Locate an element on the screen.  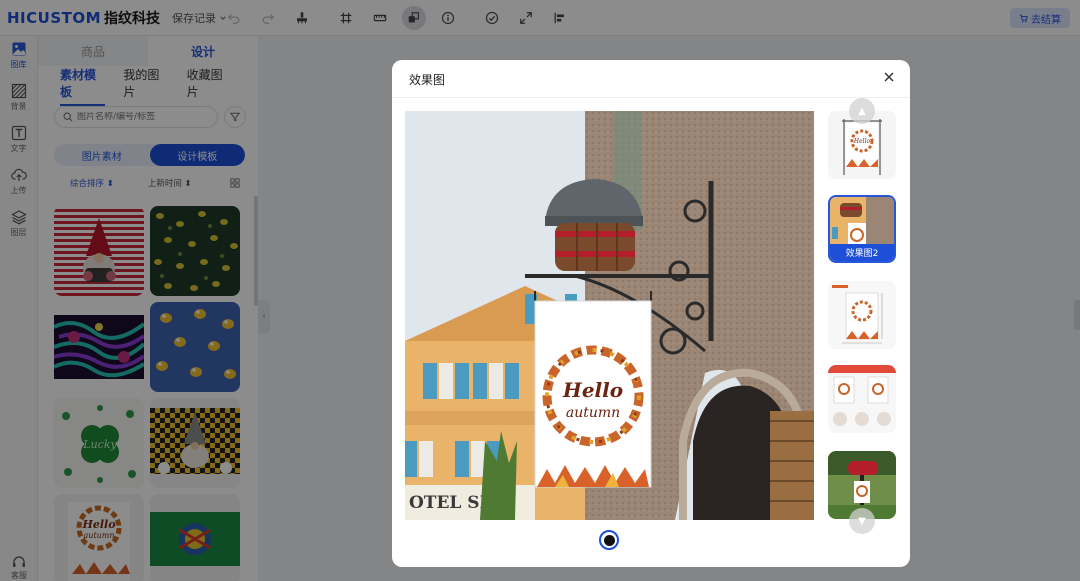
carousel-dot-indicator is located at coordinates (609, 540).